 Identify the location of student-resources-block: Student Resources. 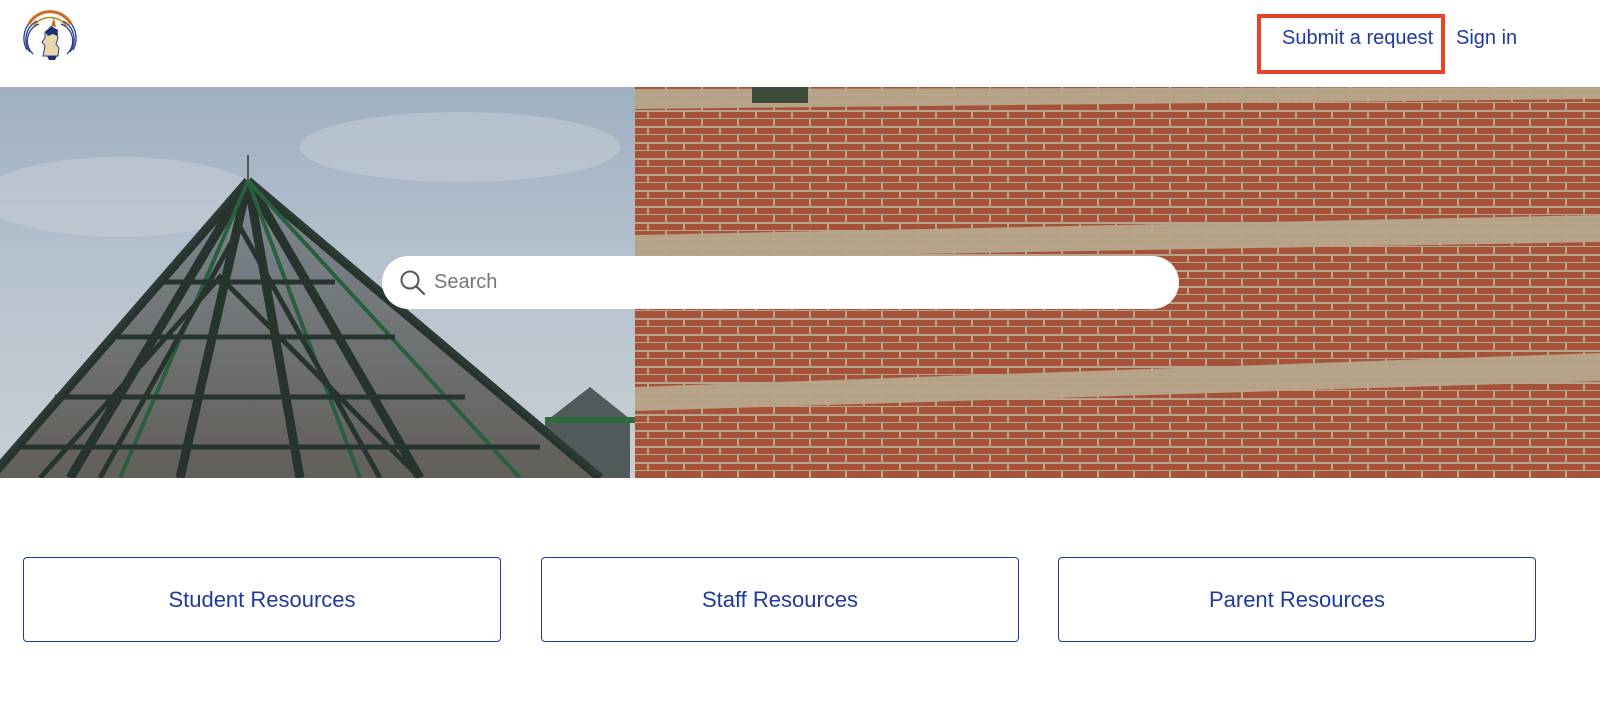
(262, 599).